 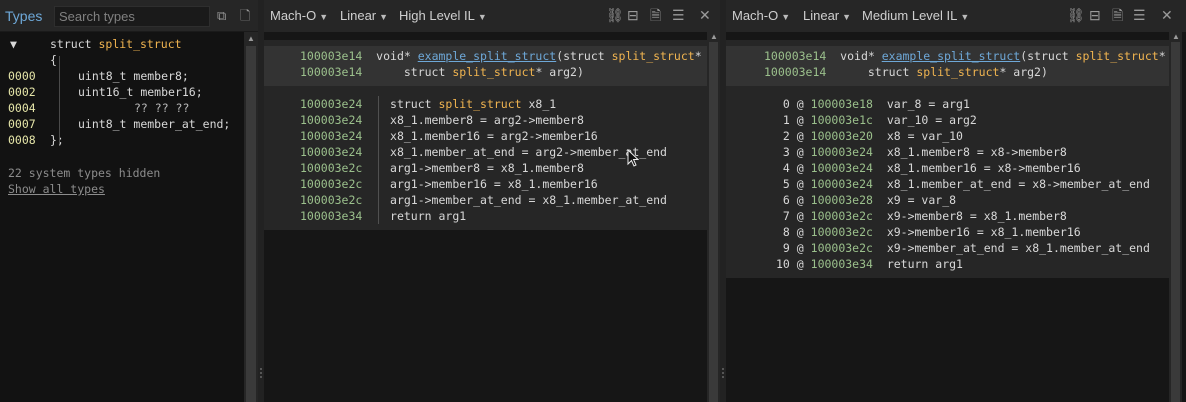 I want to click on mlil-scrollbar: ▲, so click(x=1175, y=217).